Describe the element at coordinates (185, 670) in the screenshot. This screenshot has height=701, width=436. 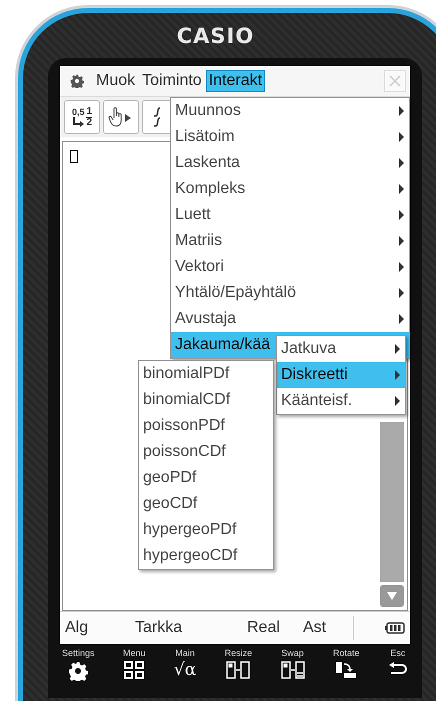
I see `sqrt-alpha-icon: √α` at that location.